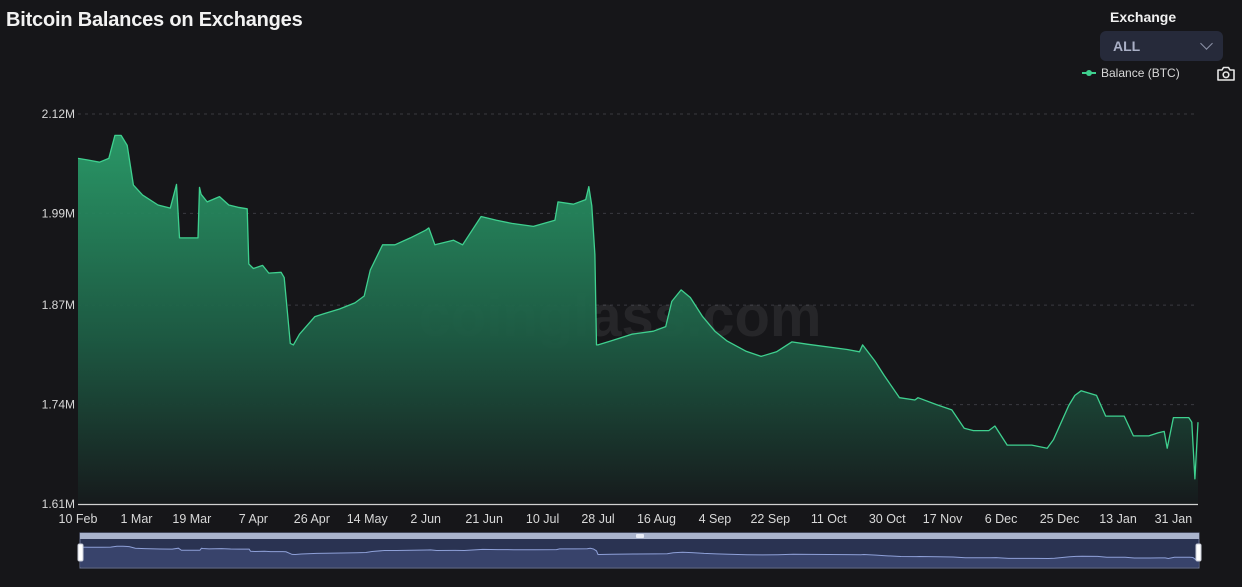 The width and height of the screenshot is (1242, 587). Describe the element at coordinates (656, 519) in the screenshot. I see `x-tick-label: 16 Aug` at that location.